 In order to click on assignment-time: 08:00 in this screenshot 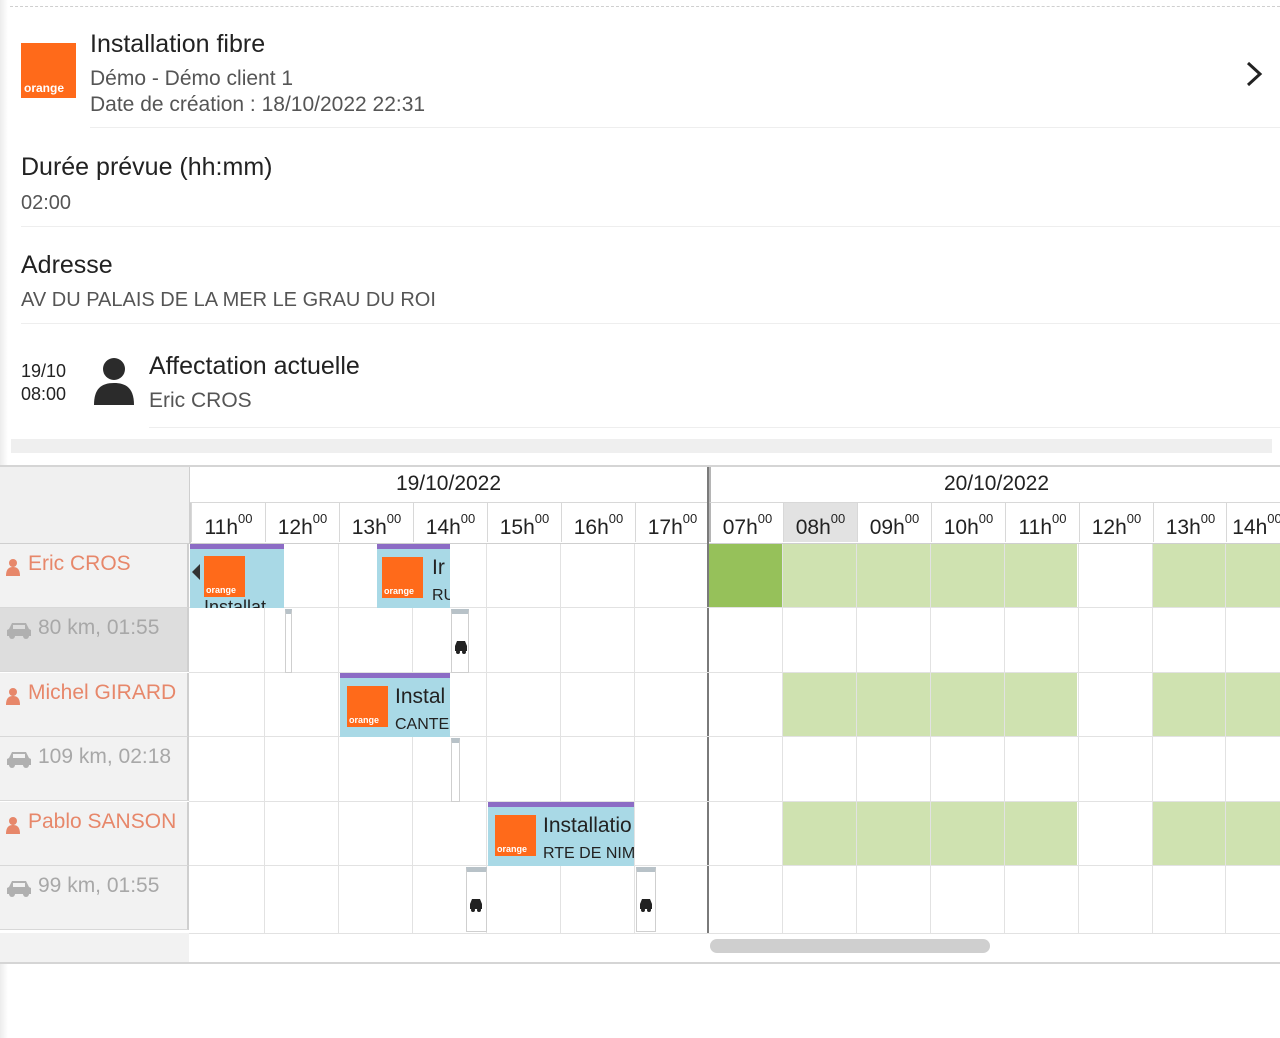, I will do `click(44, 394)`.